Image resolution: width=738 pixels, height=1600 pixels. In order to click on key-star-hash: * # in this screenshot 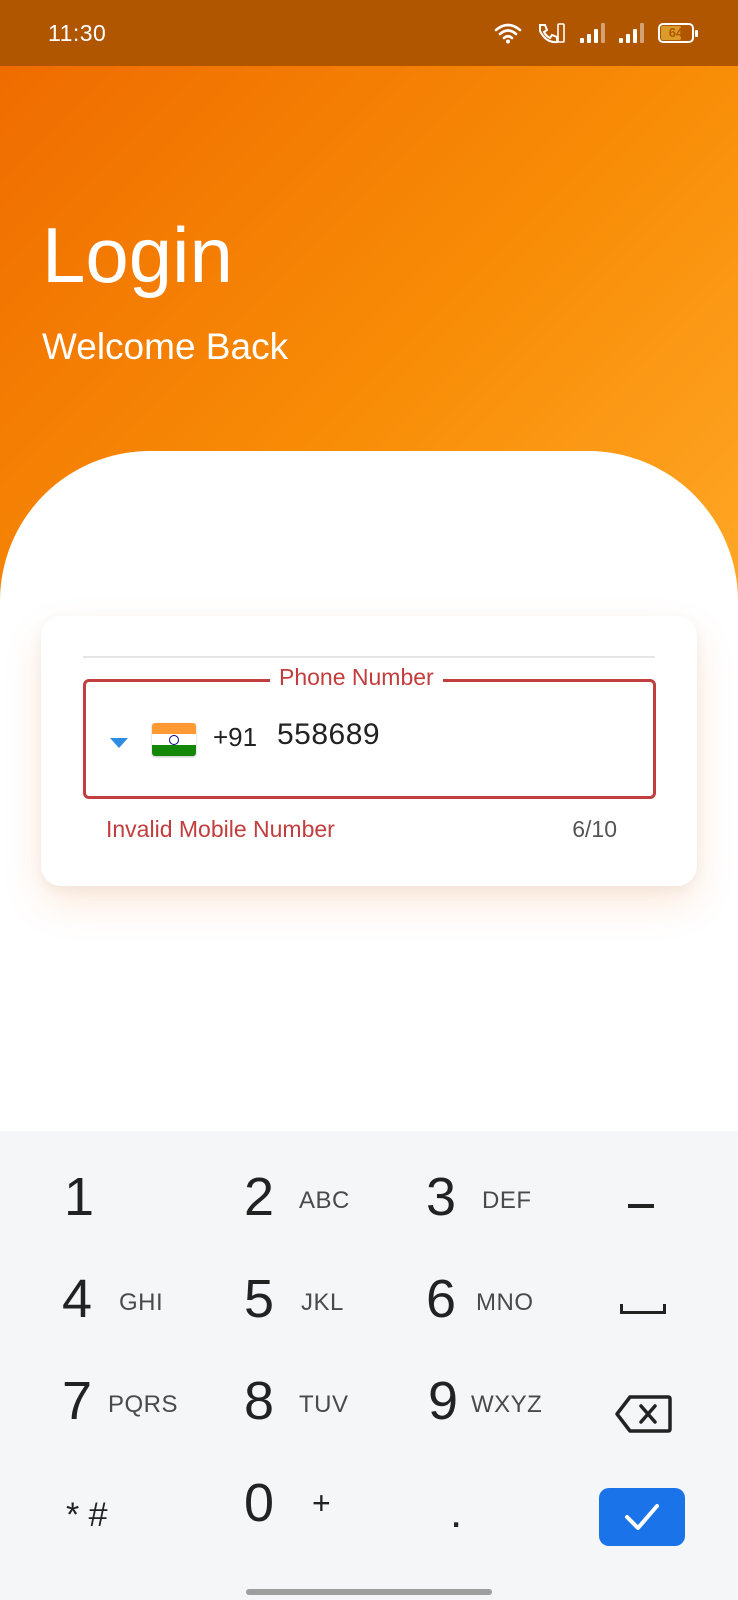, I will do `click(116, 1503)`.